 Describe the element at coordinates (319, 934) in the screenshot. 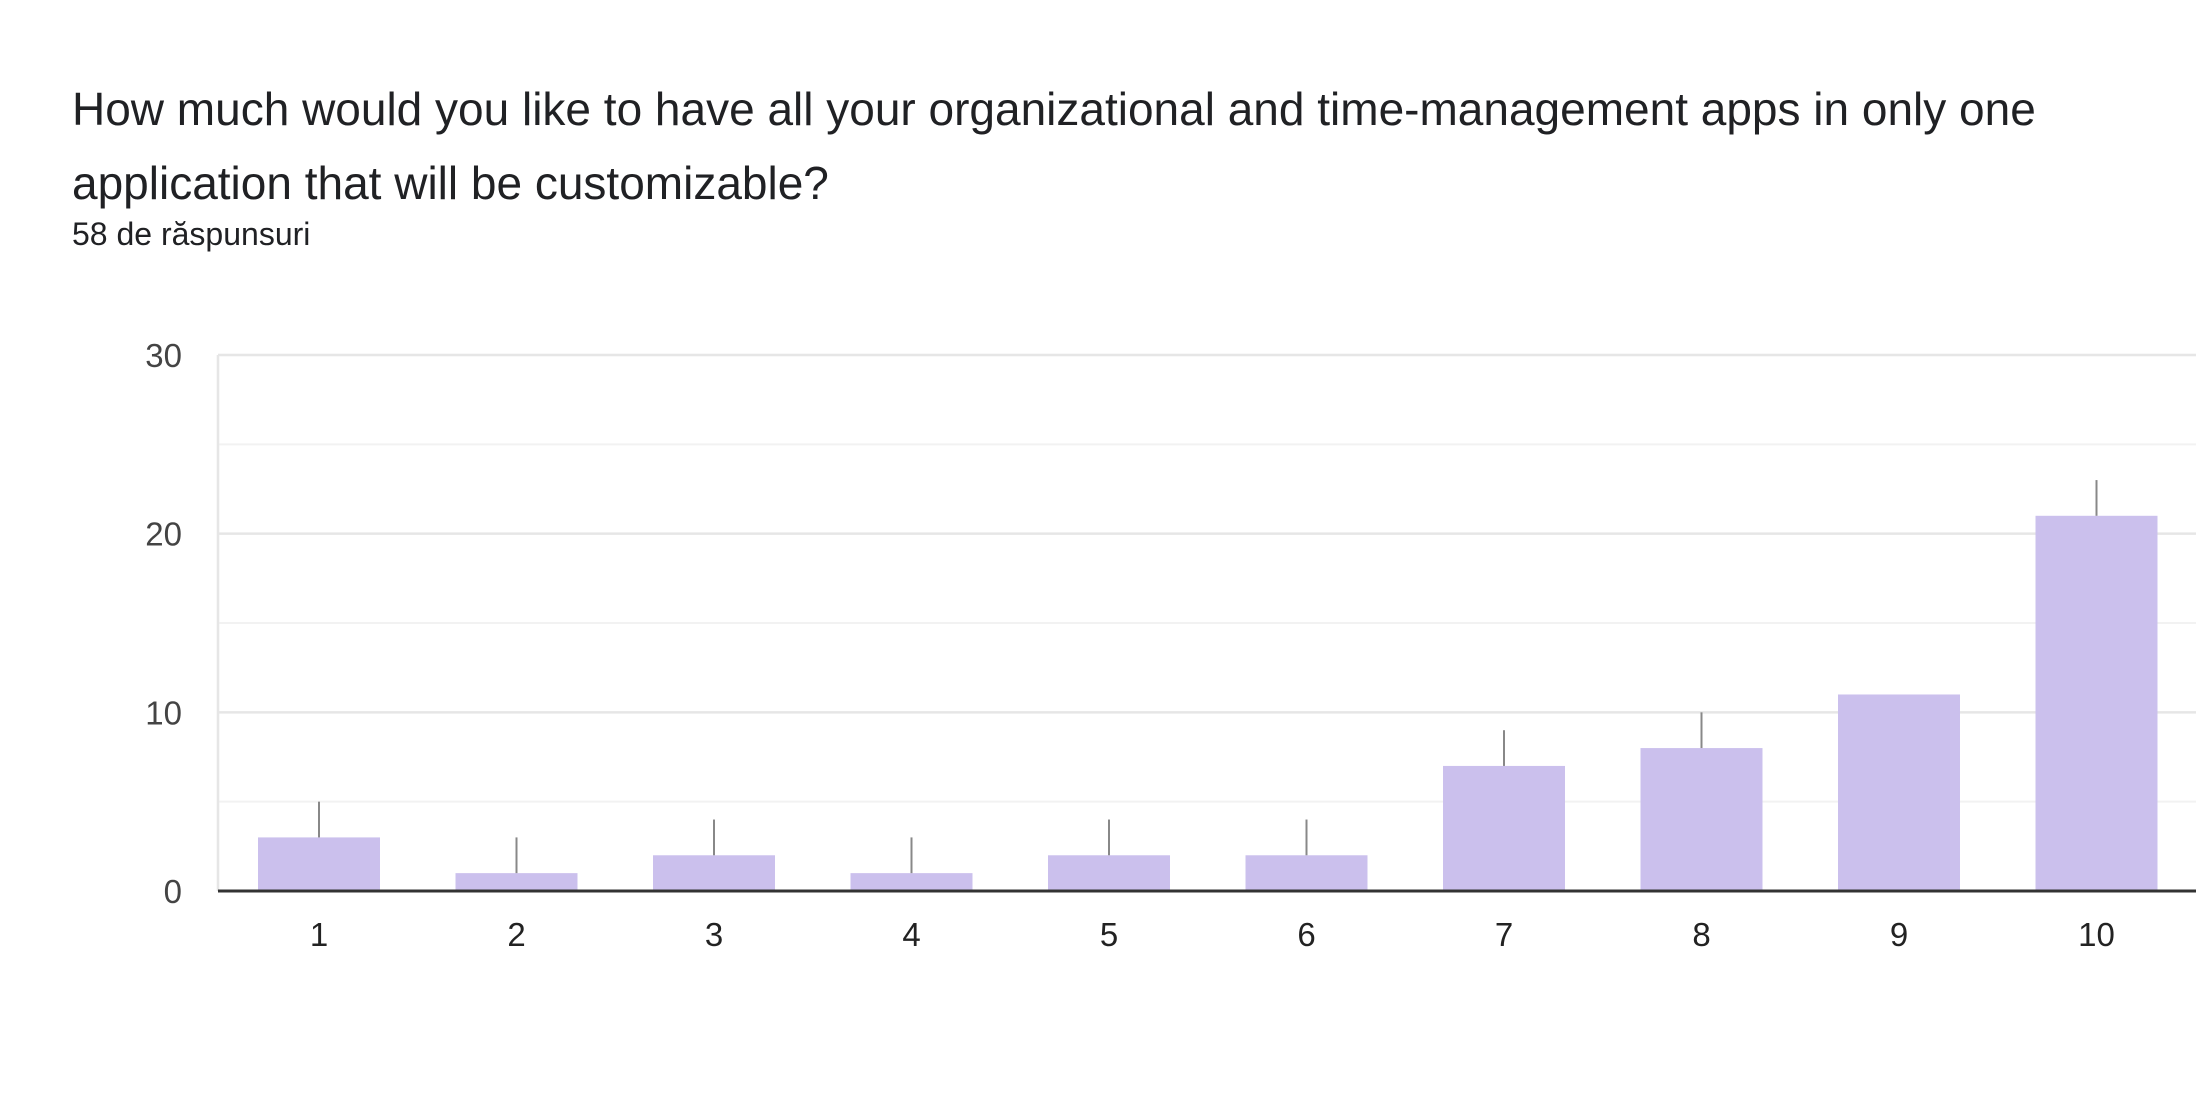

I see `x-tick-label: 1` at that location.